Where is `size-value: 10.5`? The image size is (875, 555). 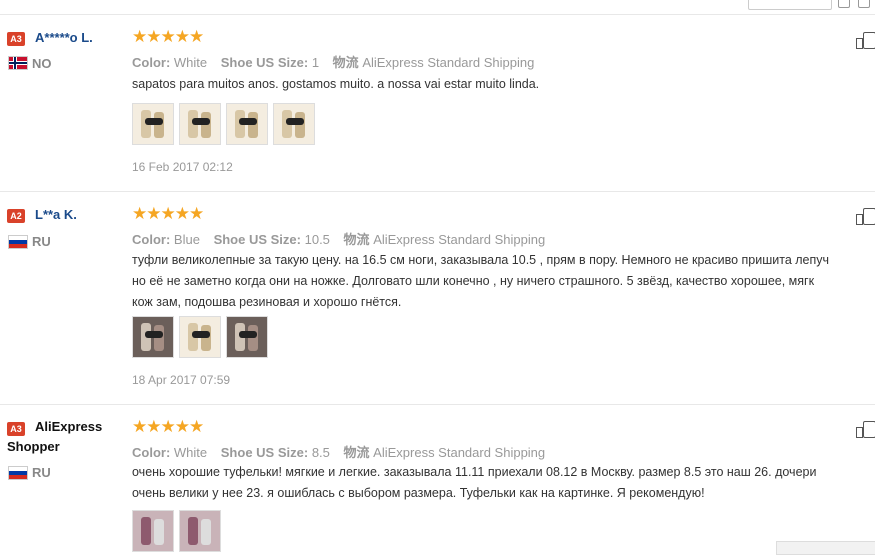
size-value: 10.5 is located at coordinates (317, 239).